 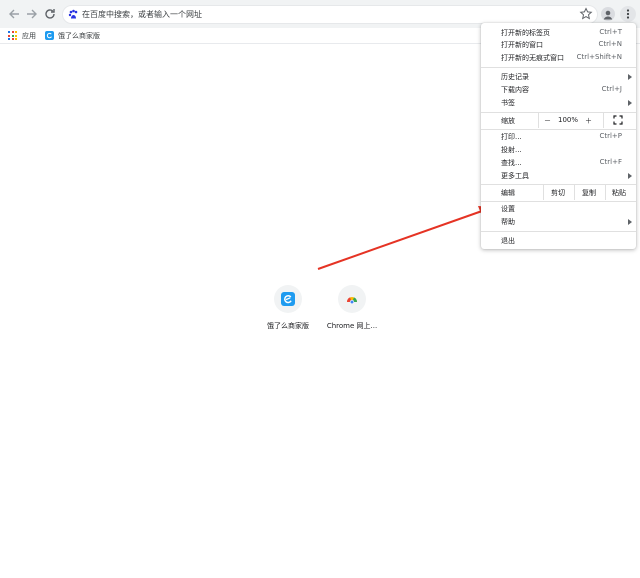 What do you see at coordinates (558, 176) in the screenshot?
I see `menu-item-more-tools: 更多工具` at bounding box center [558, 176].